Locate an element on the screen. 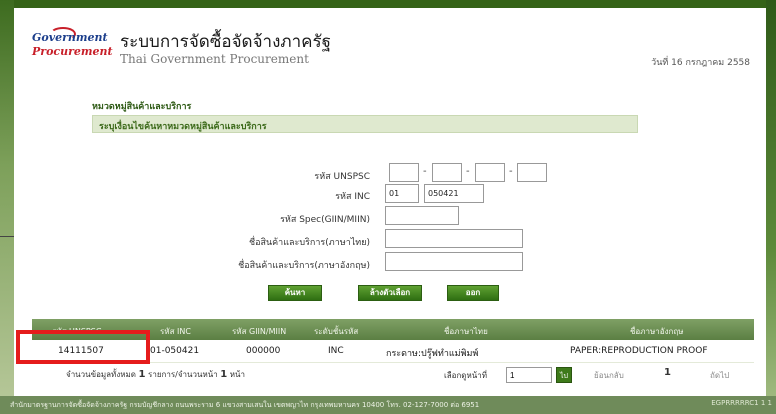 The height and width of the screenshot is (414, 776). search-criteria-bar: ระบุเงื่อนไขค้นหาหมวดหมู่สินค้าและบริการ is located at coordinates (365, 124).